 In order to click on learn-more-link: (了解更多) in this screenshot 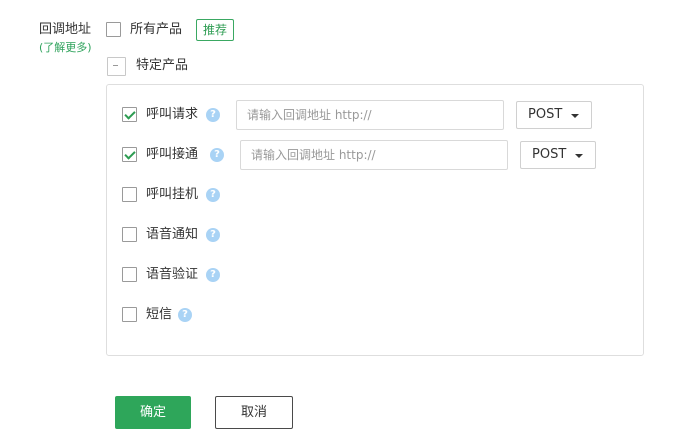, I will do `click(65, 48)`.